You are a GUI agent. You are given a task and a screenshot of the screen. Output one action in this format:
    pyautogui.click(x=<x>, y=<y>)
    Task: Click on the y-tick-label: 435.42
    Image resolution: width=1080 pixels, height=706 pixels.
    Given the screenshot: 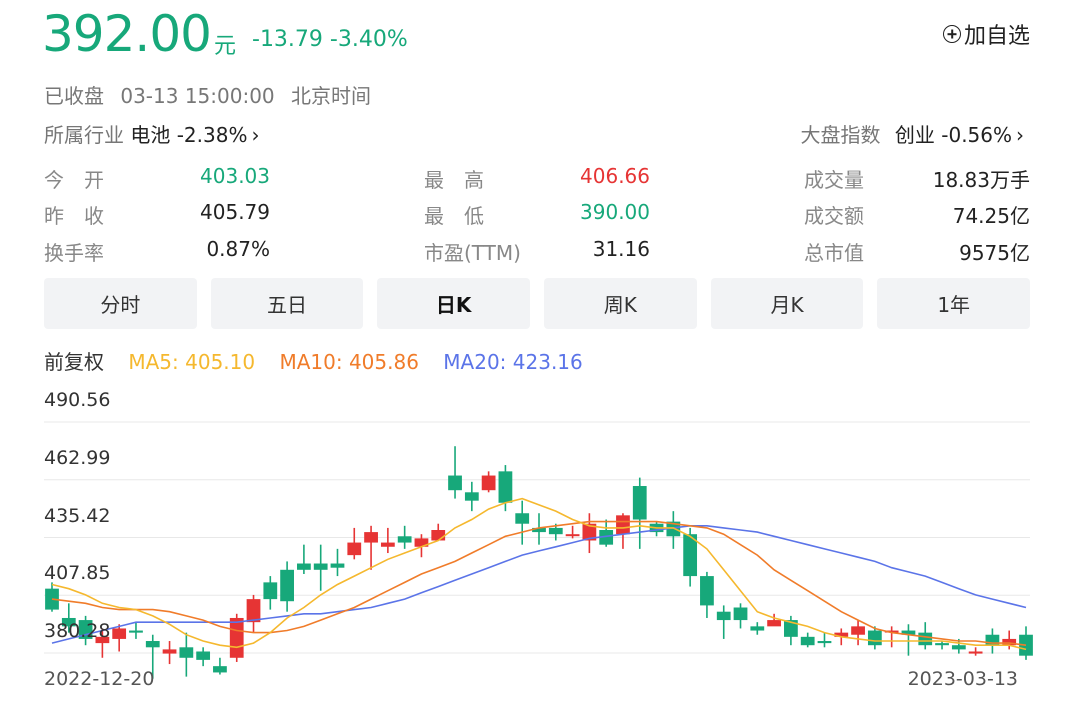 What is the action you would take?
    pyautogui.click(x=77, y=516)
    